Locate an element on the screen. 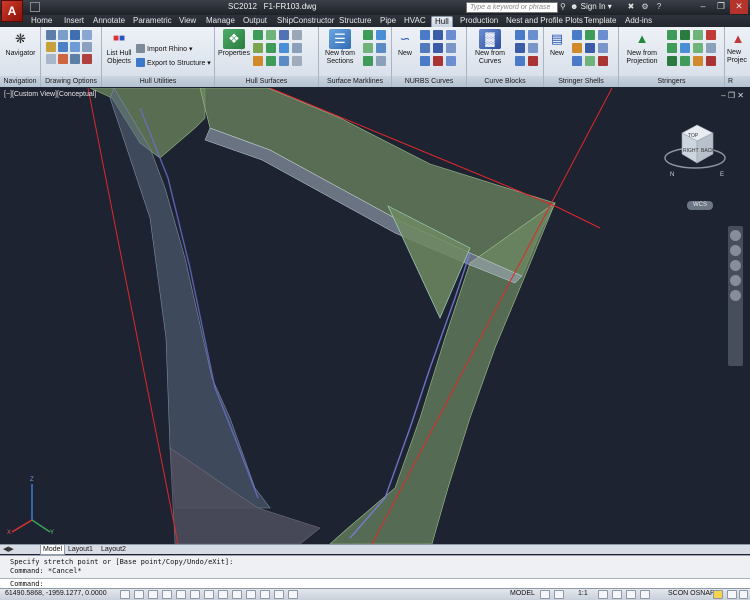 The height and width of the screenshot is (600, 750). otrack-icon is located at coordinates (209, 594).